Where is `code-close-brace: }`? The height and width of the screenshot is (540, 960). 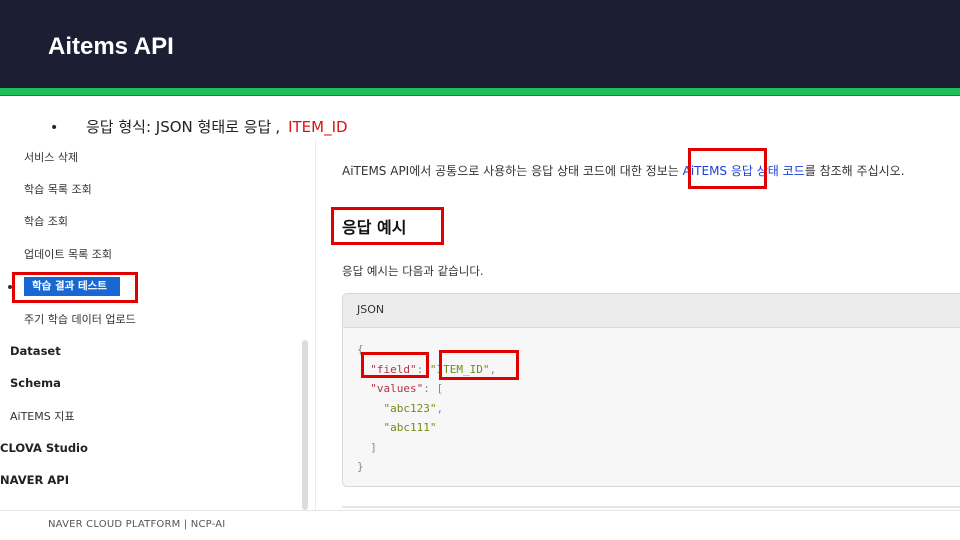 code-close-brace: } is located at coordinates (360, 466).